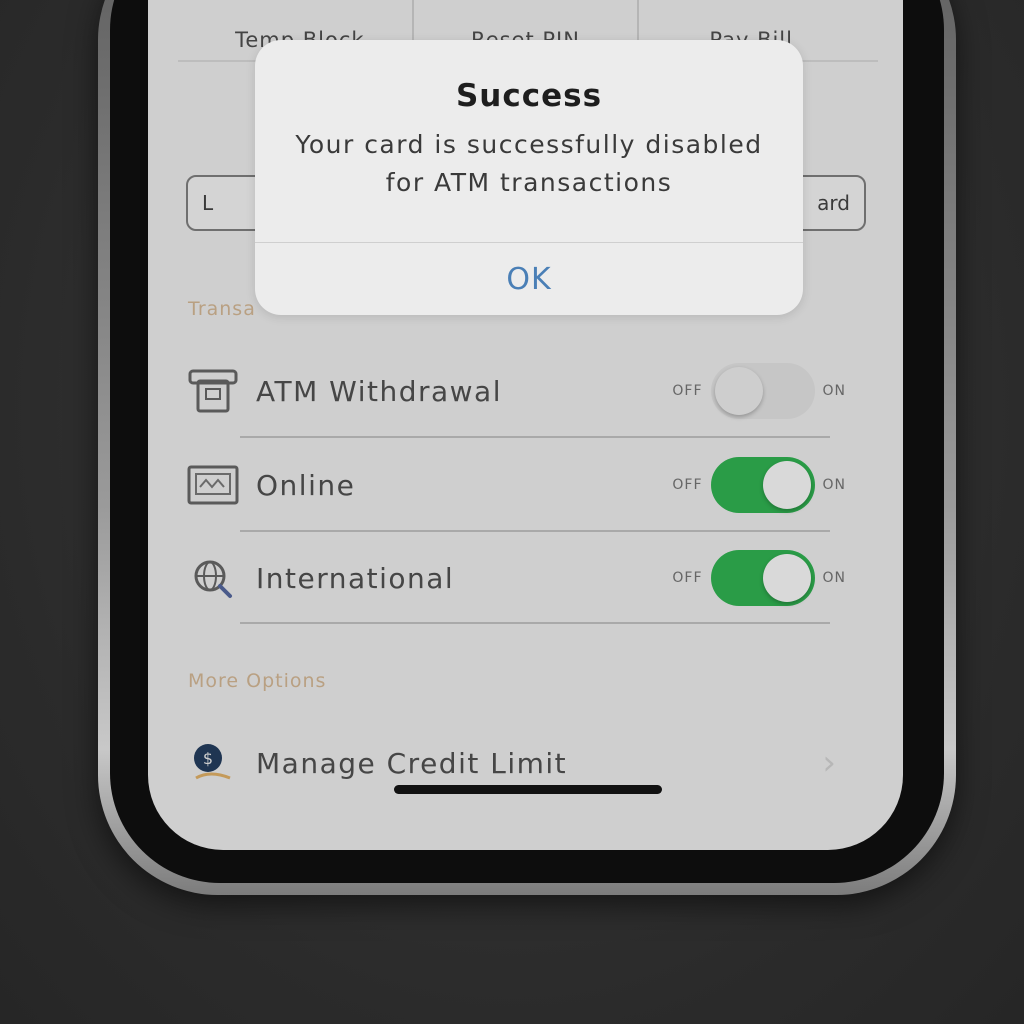 The image size is (1024, 1024). Describe the element at coordinates (213, 578) in the screenshot. I see `international-icon` at that location.